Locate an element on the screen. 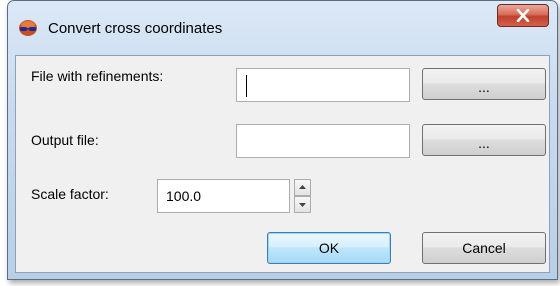 This screenshot has height=286, width=560. arrow-down-icon is located at coordinates (302, 205).